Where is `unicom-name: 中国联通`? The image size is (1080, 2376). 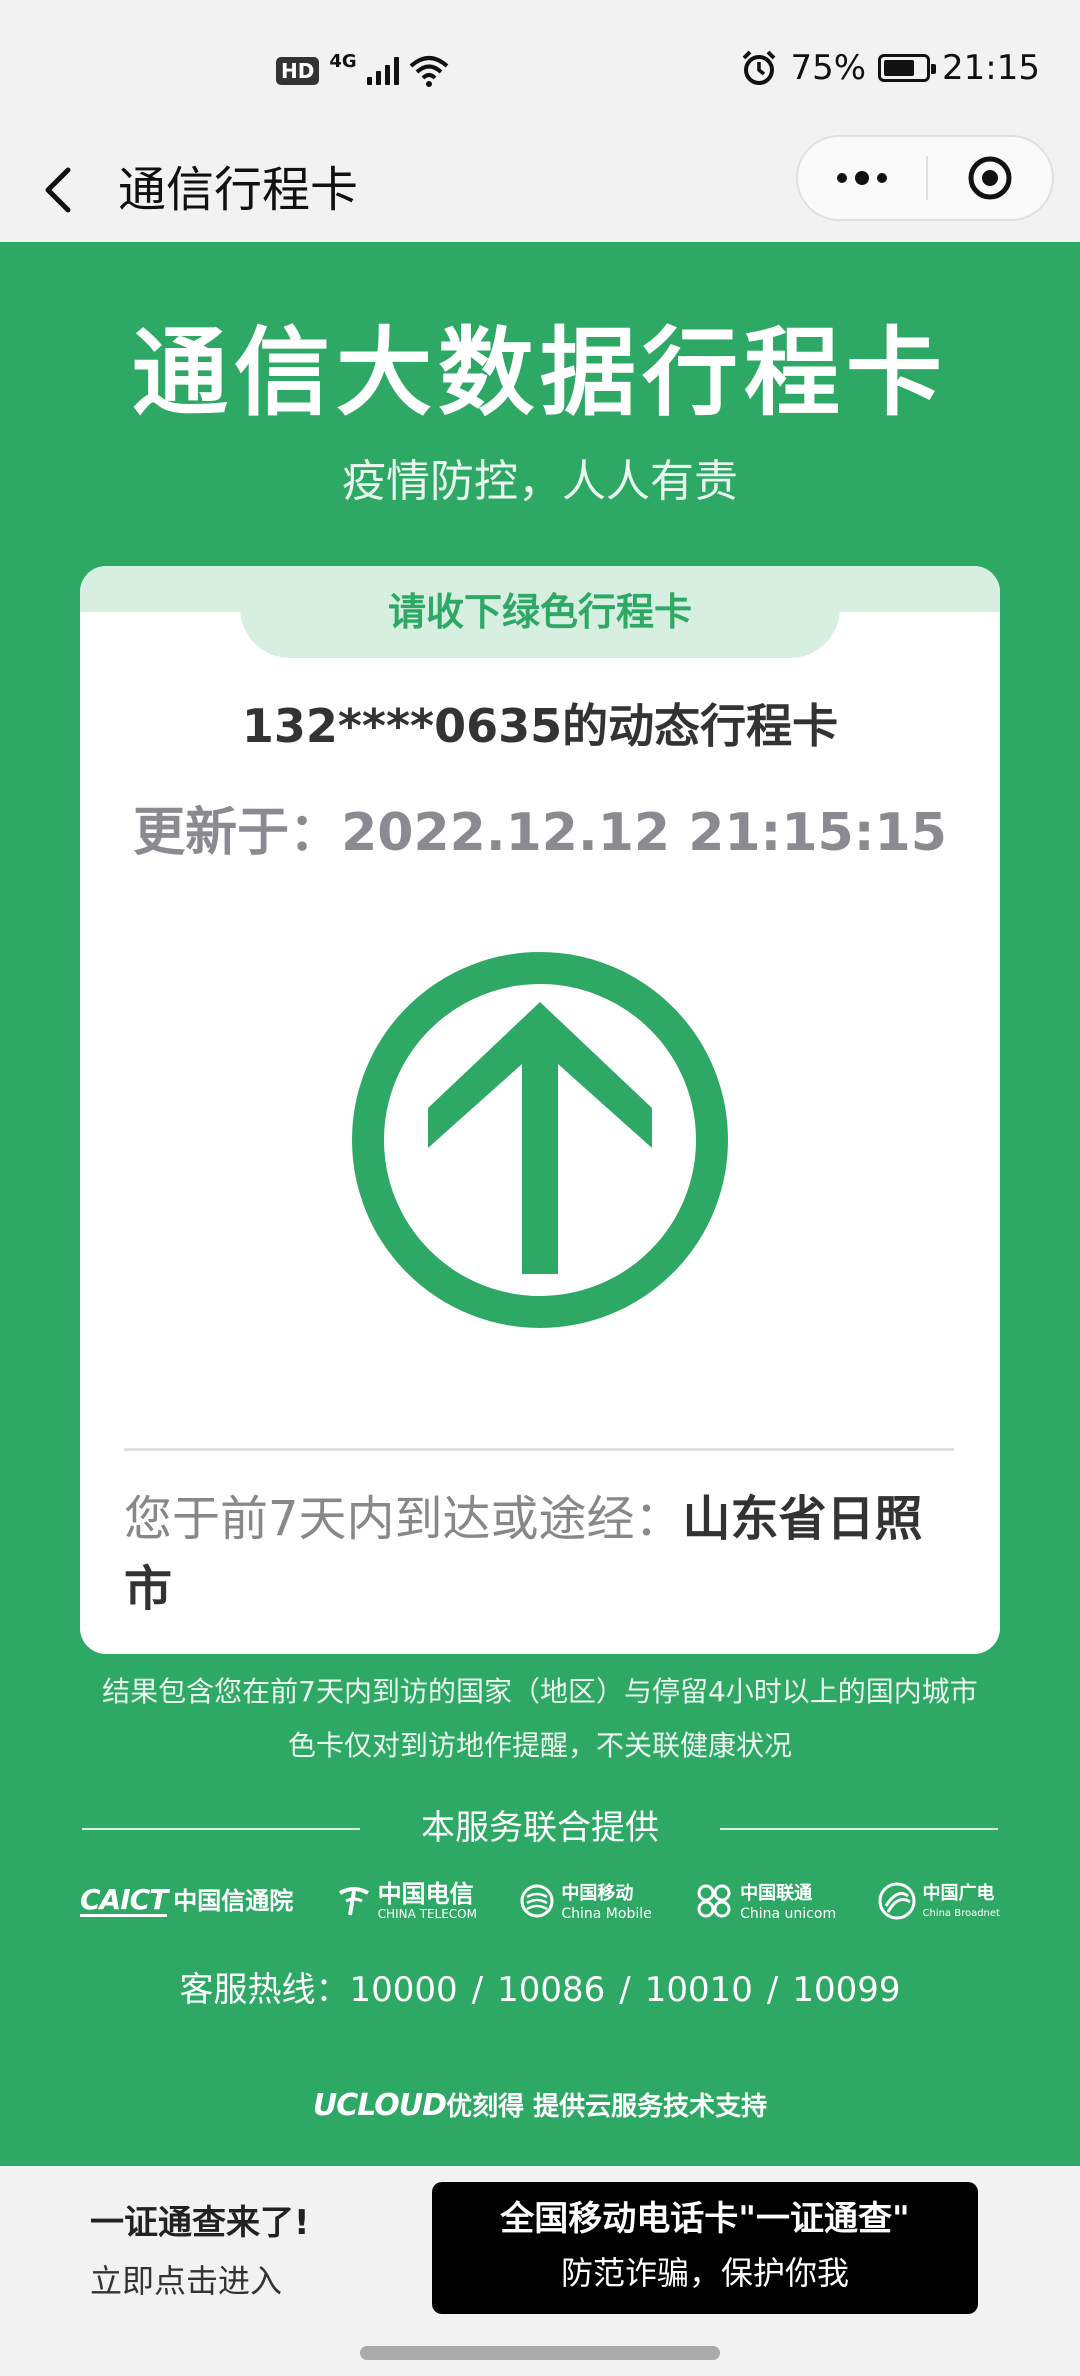
unicom-name: 中国联通 is located at coordinates (776, 1893).